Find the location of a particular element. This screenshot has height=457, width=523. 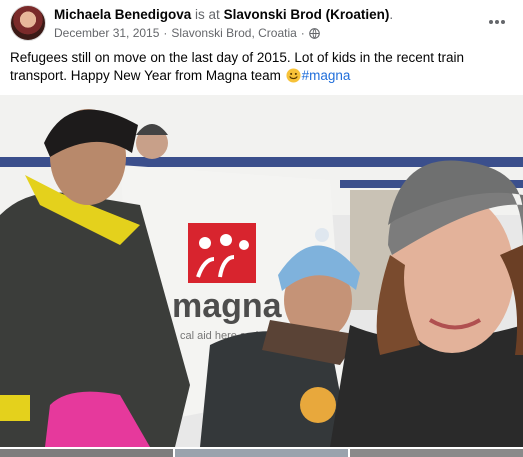

photo-thumbnails is located at coordinates (261, 453).